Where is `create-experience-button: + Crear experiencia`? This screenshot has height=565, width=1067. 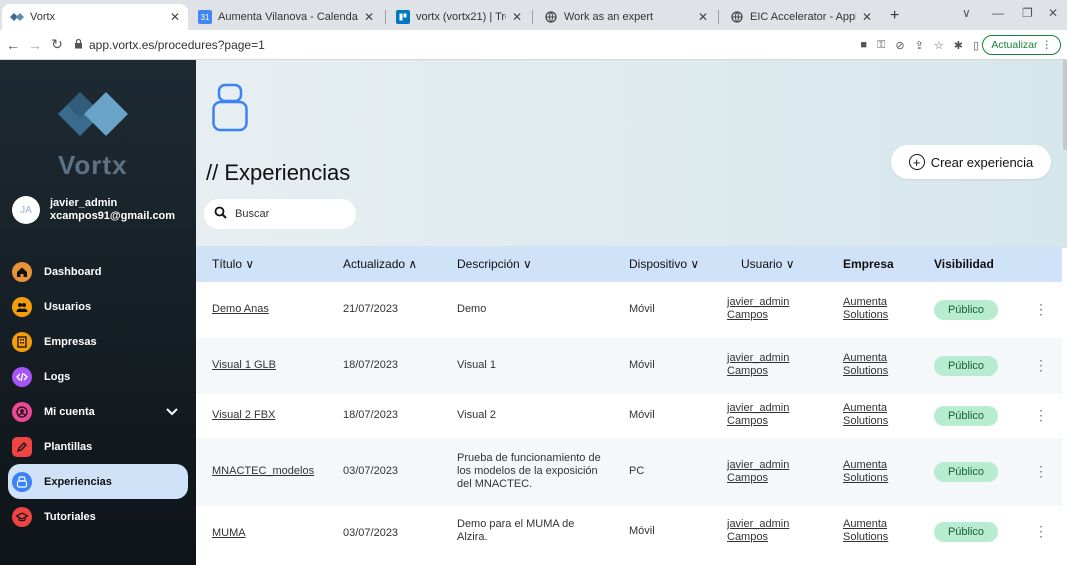 create-experience-button: + Crear experiencia is located at coordinates (971, 162).